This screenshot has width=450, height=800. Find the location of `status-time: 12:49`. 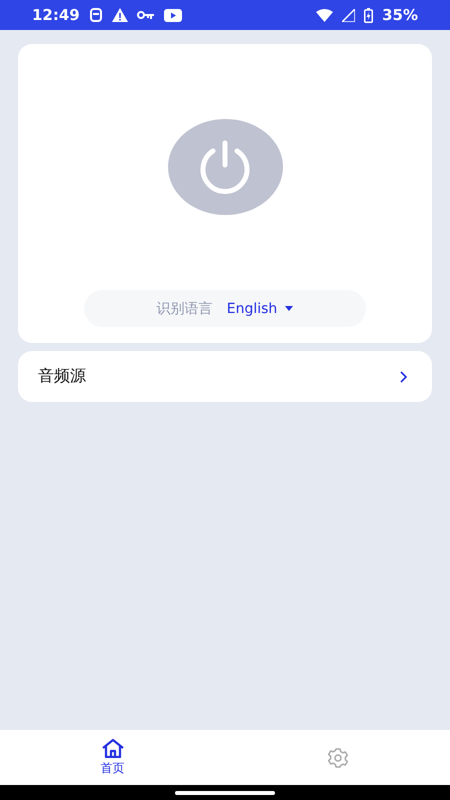

status-time: 12:49 is located at coordinates (56, 15).